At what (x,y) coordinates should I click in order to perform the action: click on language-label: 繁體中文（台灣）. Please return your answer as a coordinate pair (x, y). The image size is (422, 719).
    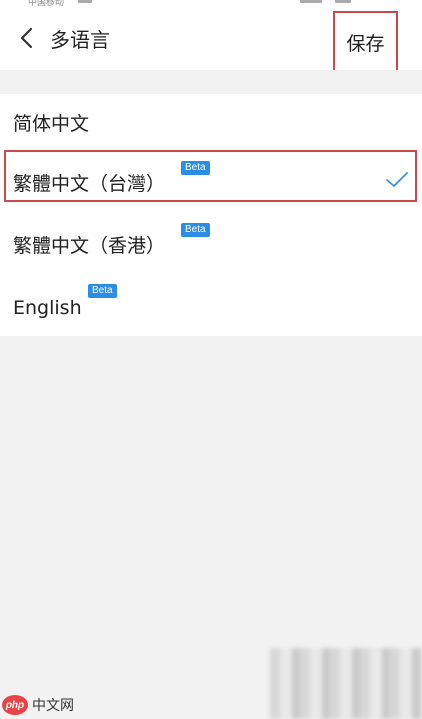
    Looking at the image, I should click on (89, 184).